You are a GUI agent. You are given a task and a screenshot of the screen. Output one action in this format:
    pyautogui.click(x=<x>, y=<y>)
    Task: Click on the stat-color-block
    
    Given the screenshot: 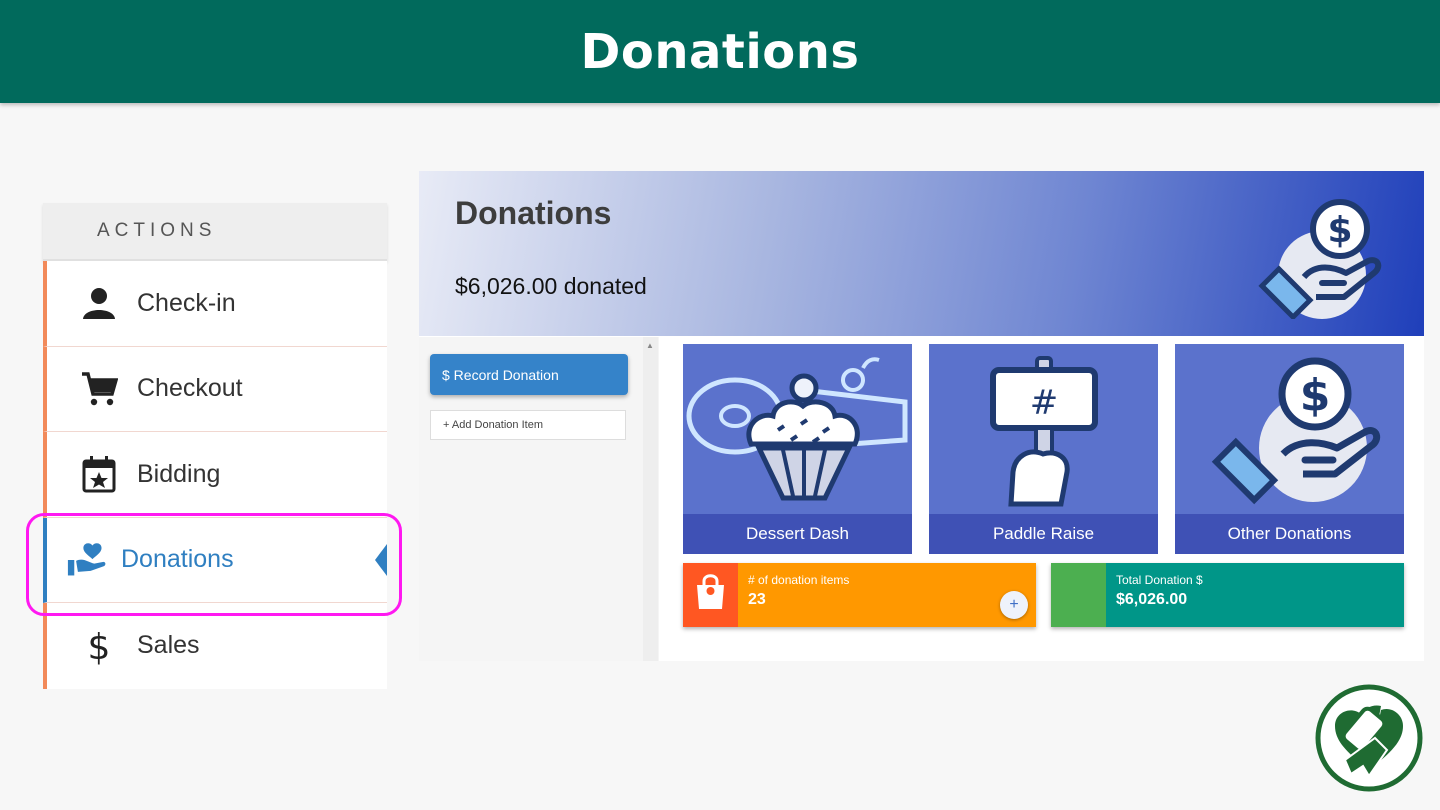 What is the action you would take?
    pyautogui.click(x=1078, y=595)
    